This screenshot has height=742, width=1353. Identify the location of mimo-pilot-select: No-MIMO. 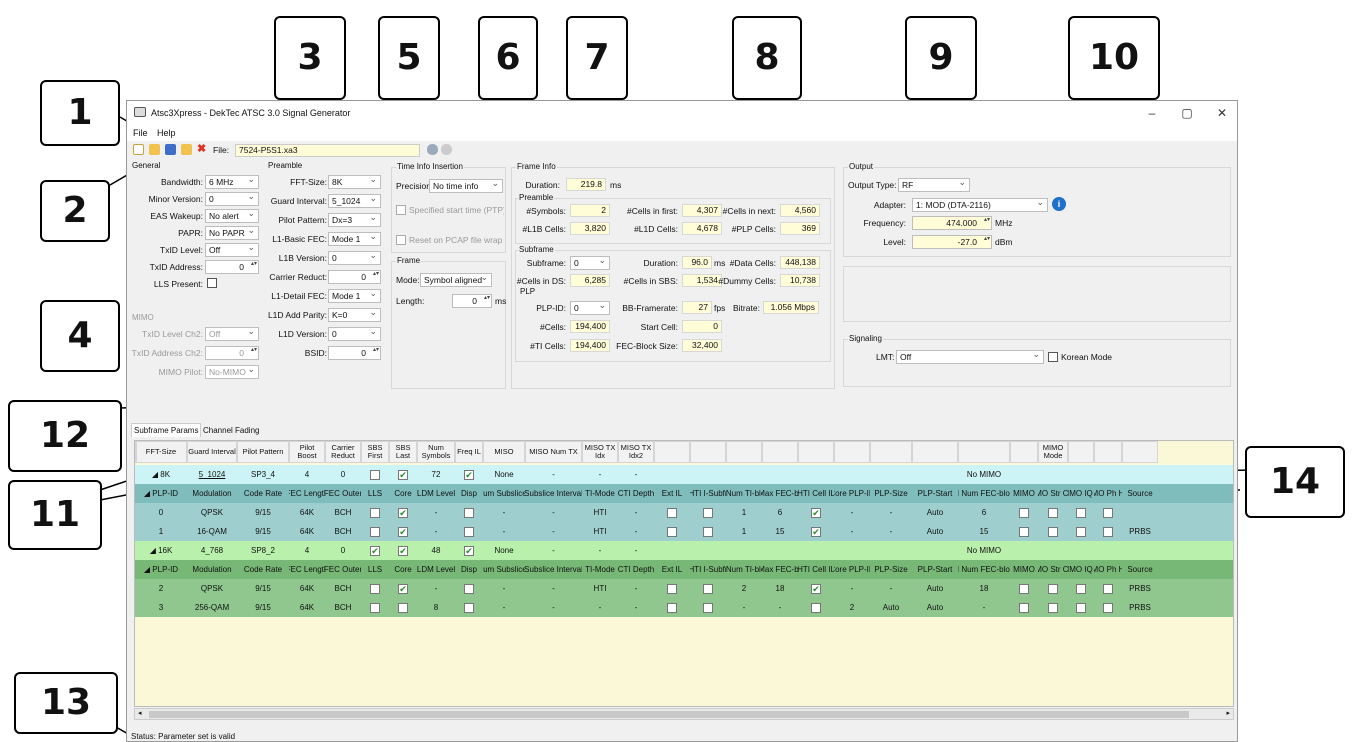
(232, 372).